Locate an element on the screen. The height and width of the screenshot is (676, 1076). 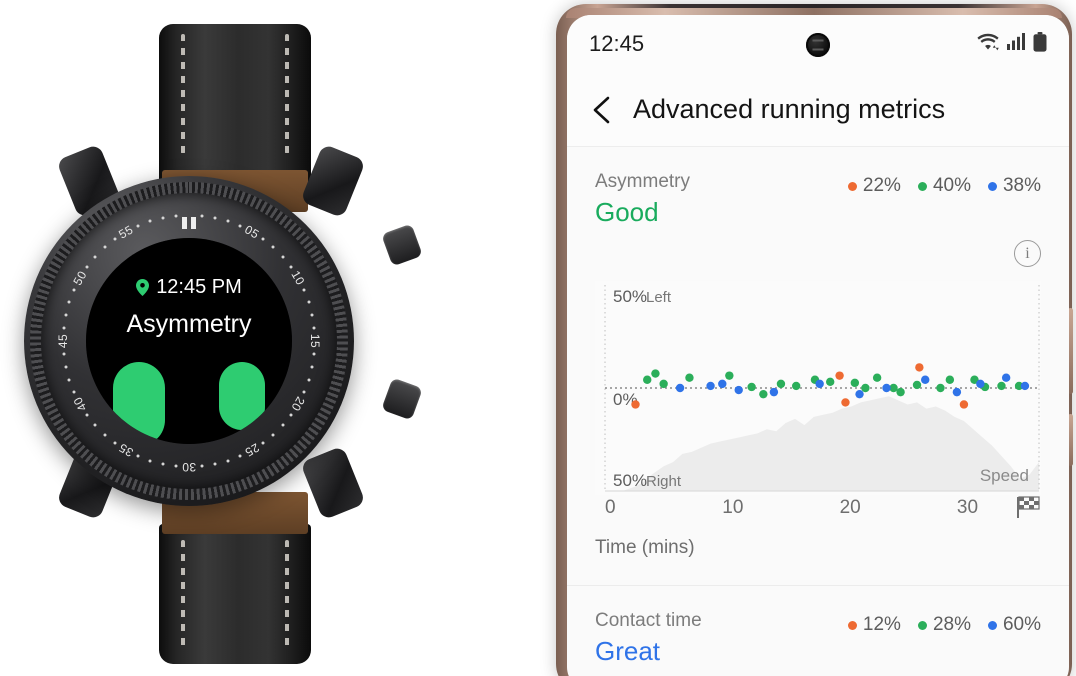
contact-time-section: Contact time Great 12% 28% 60% is located at coordinates (818, 626).